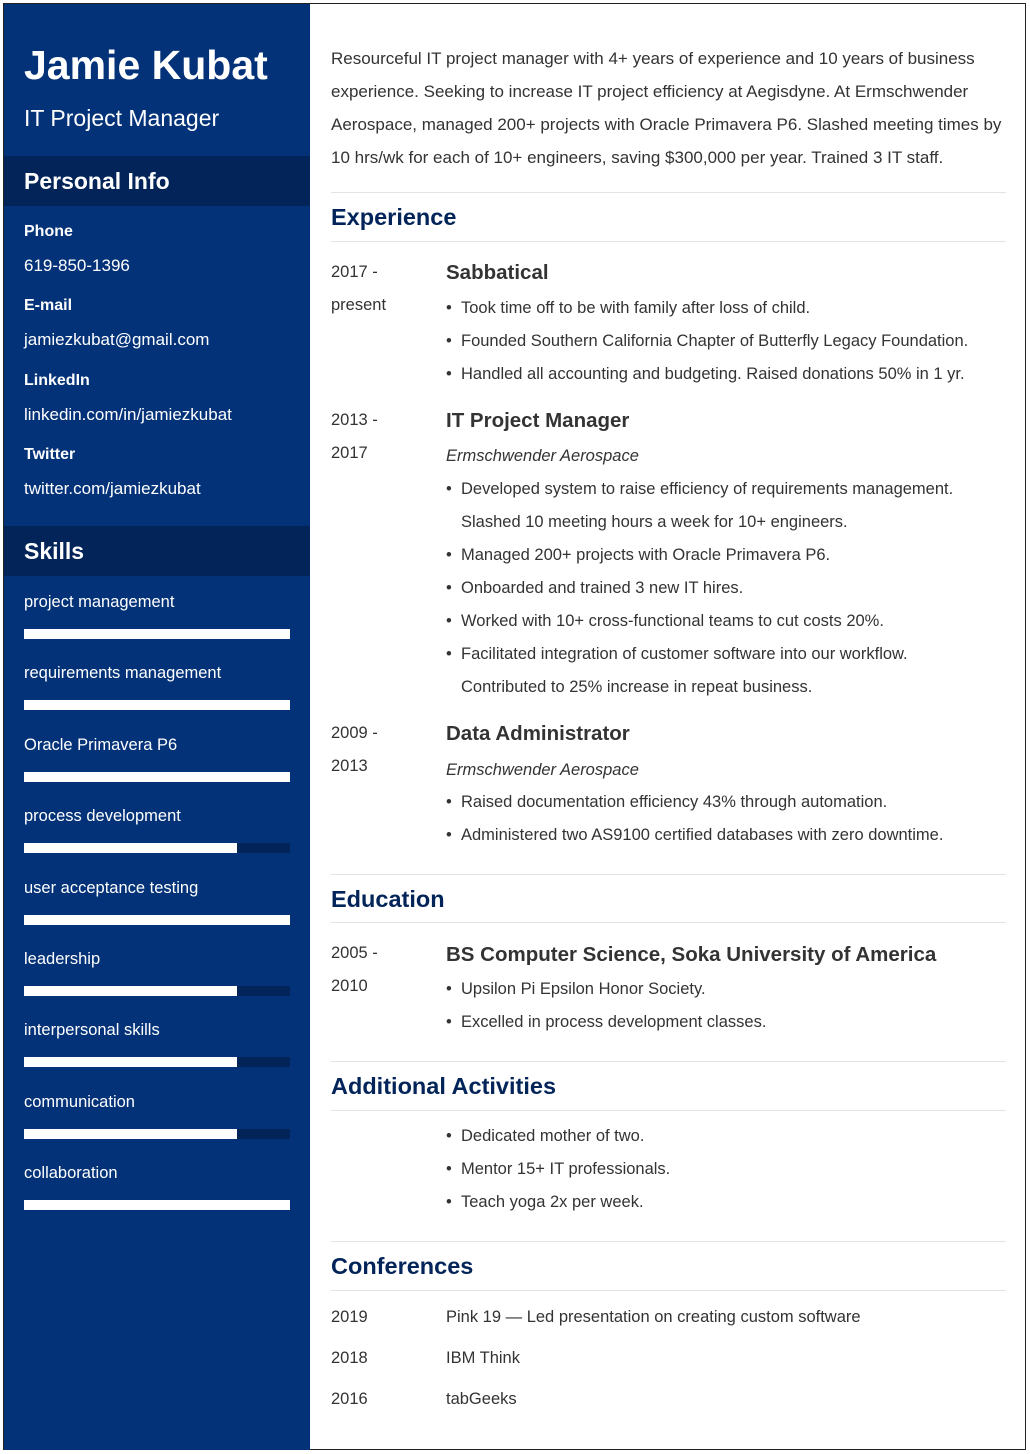  Describe the element at coordinates (146, 65) in the screenshot. I see `candidate-name: Jamie Kubat` at that location.